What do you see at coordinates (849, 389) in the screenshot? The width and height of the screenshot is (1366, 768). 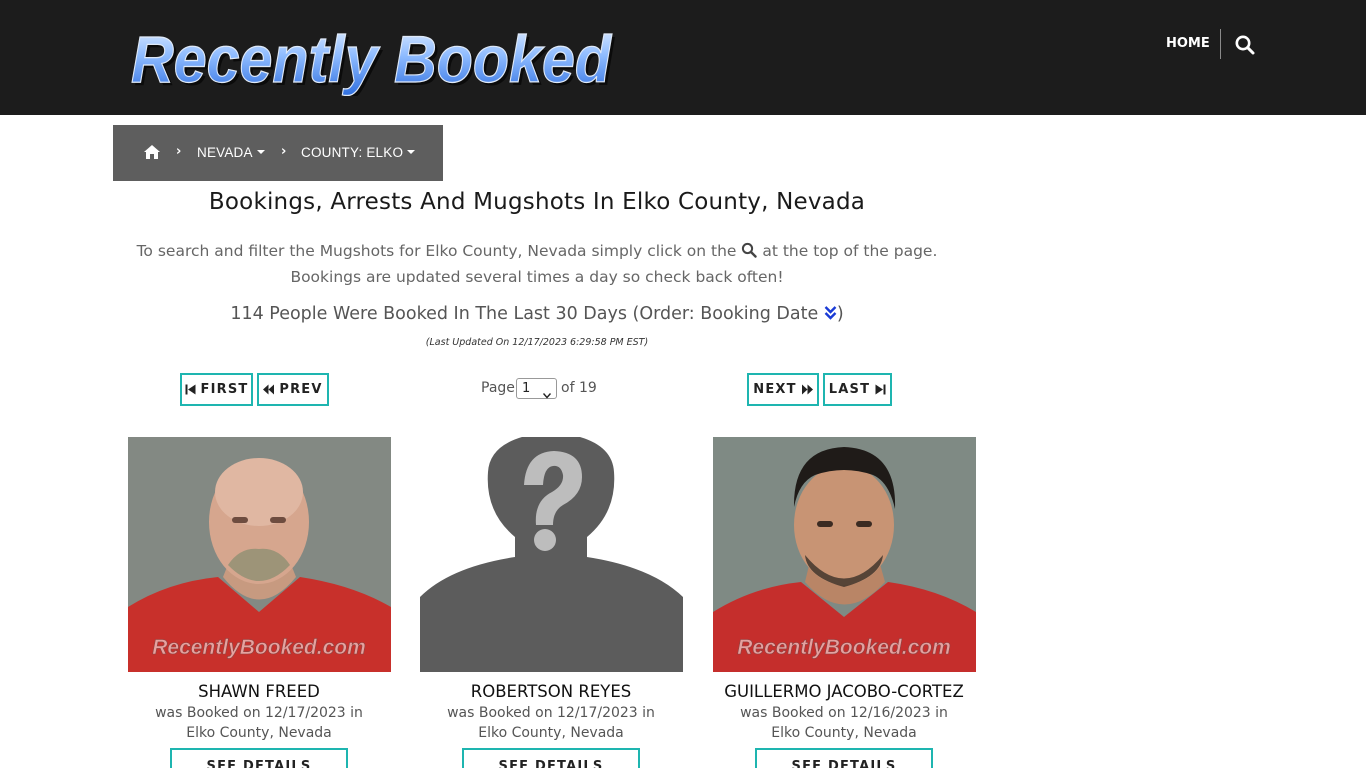 I see `last-page-label: LAST` at bounding box center [849, 389].